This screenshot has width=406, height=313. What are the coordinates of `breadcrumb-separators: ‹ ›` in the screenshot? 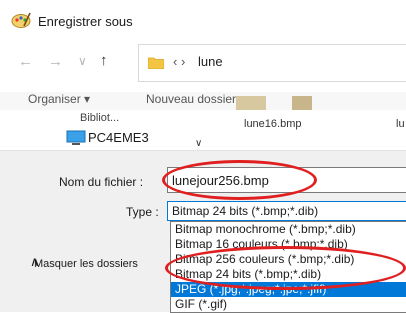 It's located at (179, 61).